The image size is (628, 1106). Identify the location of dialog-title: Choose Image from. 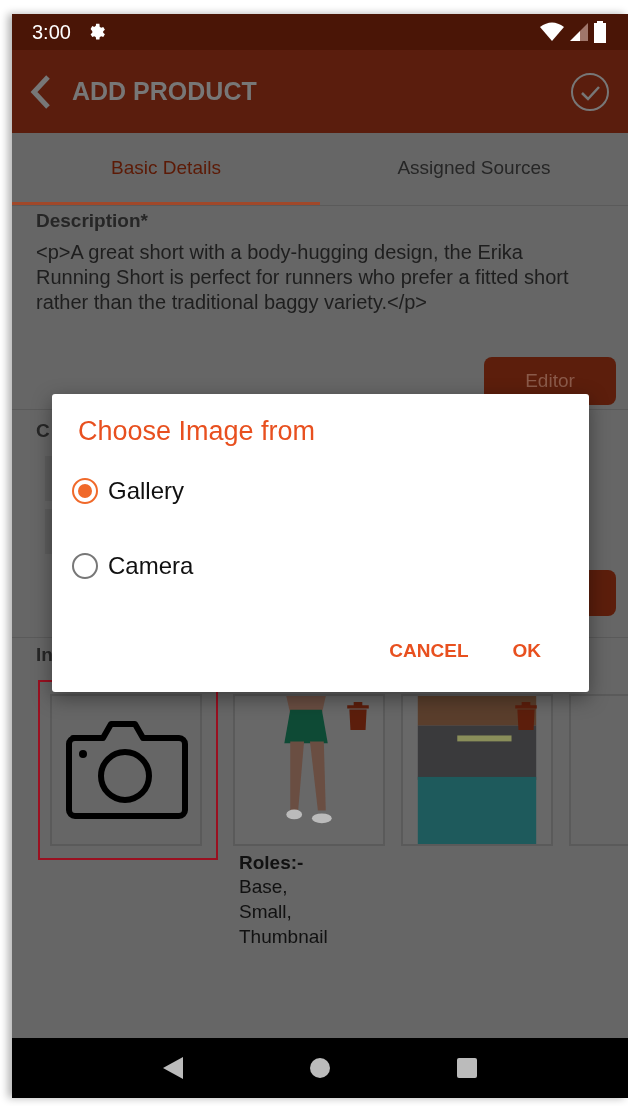
(197, 431).